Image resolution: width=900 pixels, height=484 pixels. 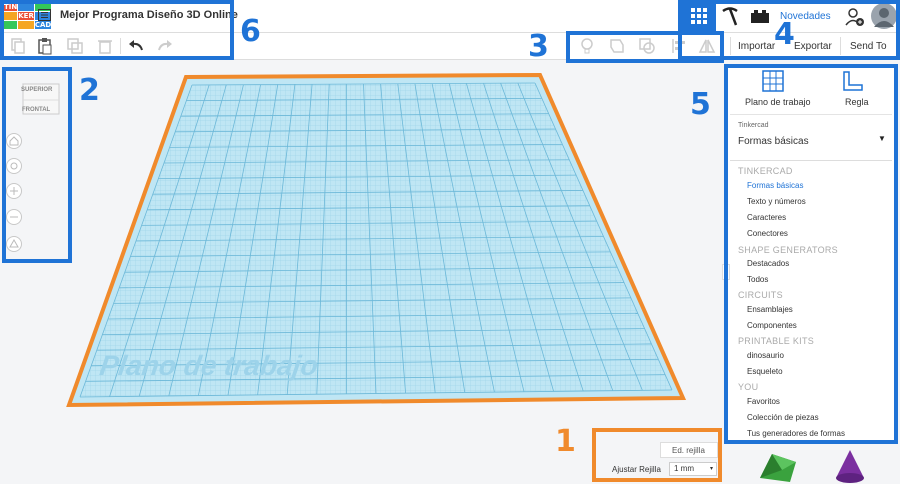 I want to click on cone-shape-thumbnail, so click(x=850, y=466).